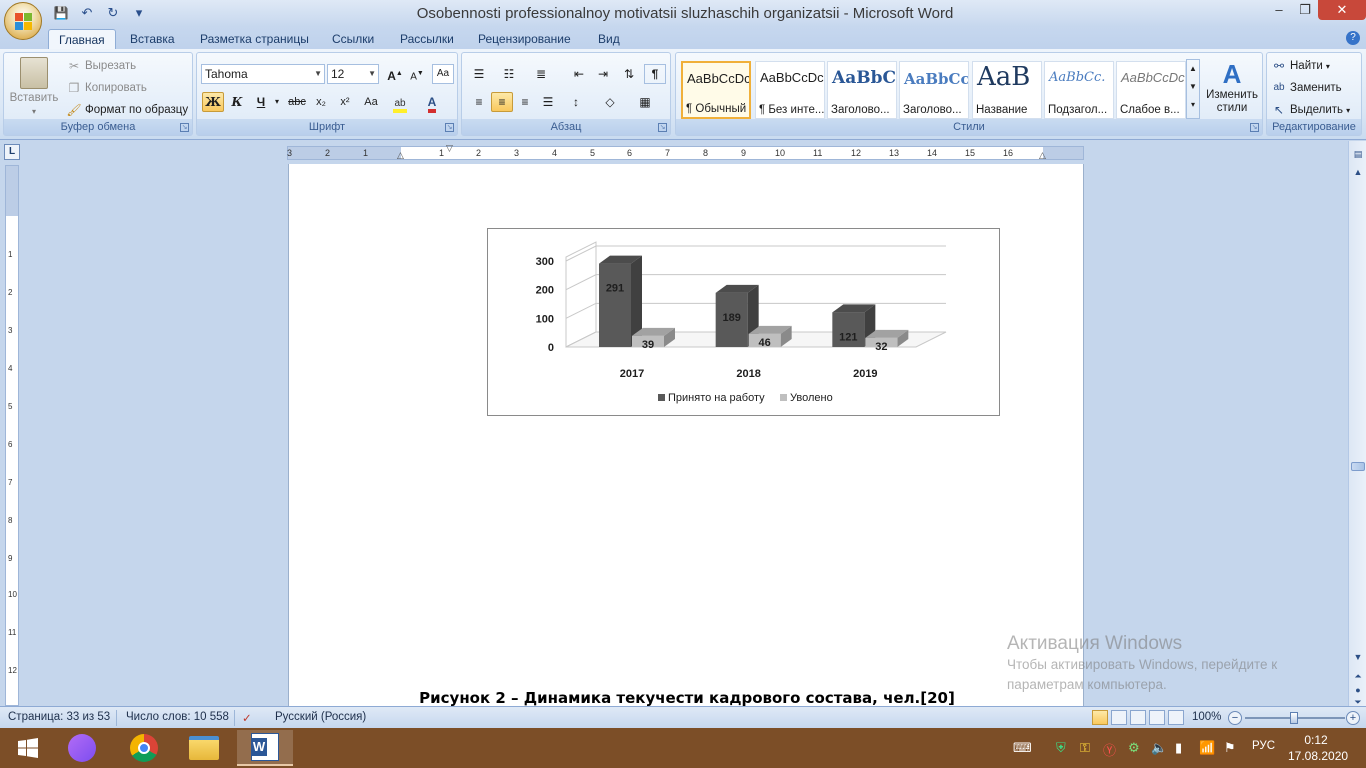 The width and height of the screenshot is (1366, 768). What do you see at coordinates (1178, 748) in the screenshot?
I see `battery-icon: ▮` at bounding box center [1178, 748].